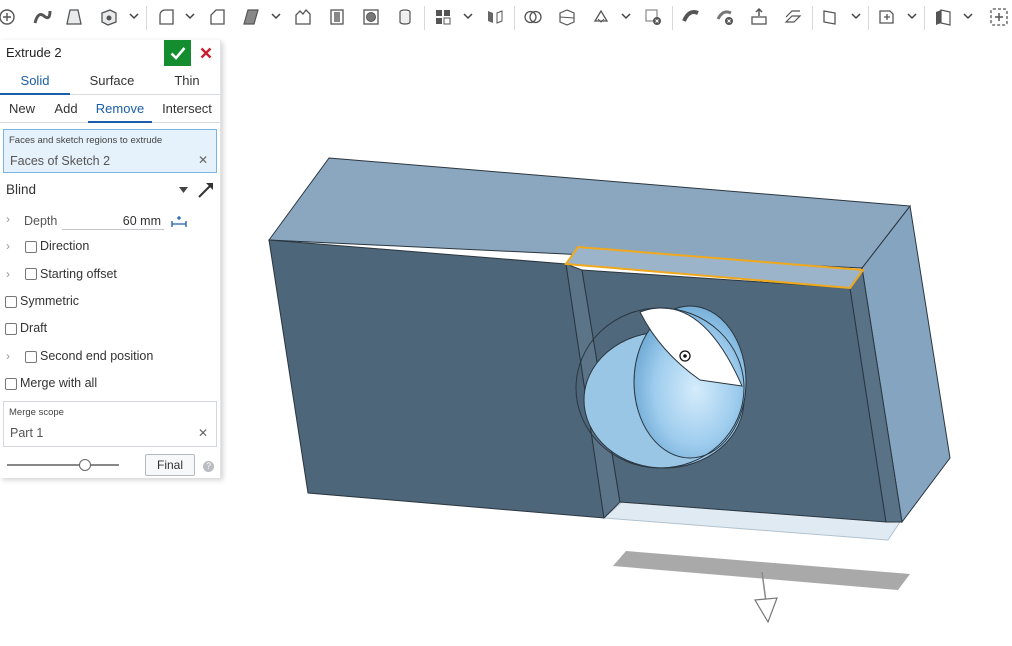  What do you see at coordinates (166, 17) in the screenshot?
I see `fillet-icon` at bounding box center [166, 17].